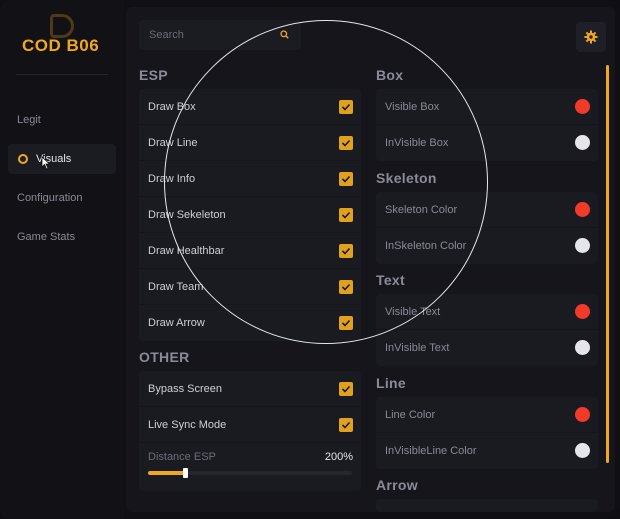  Describe the element at coordinates (187, 425) in the screenshot. I see `option-label: Live Sync Mode` at that location.